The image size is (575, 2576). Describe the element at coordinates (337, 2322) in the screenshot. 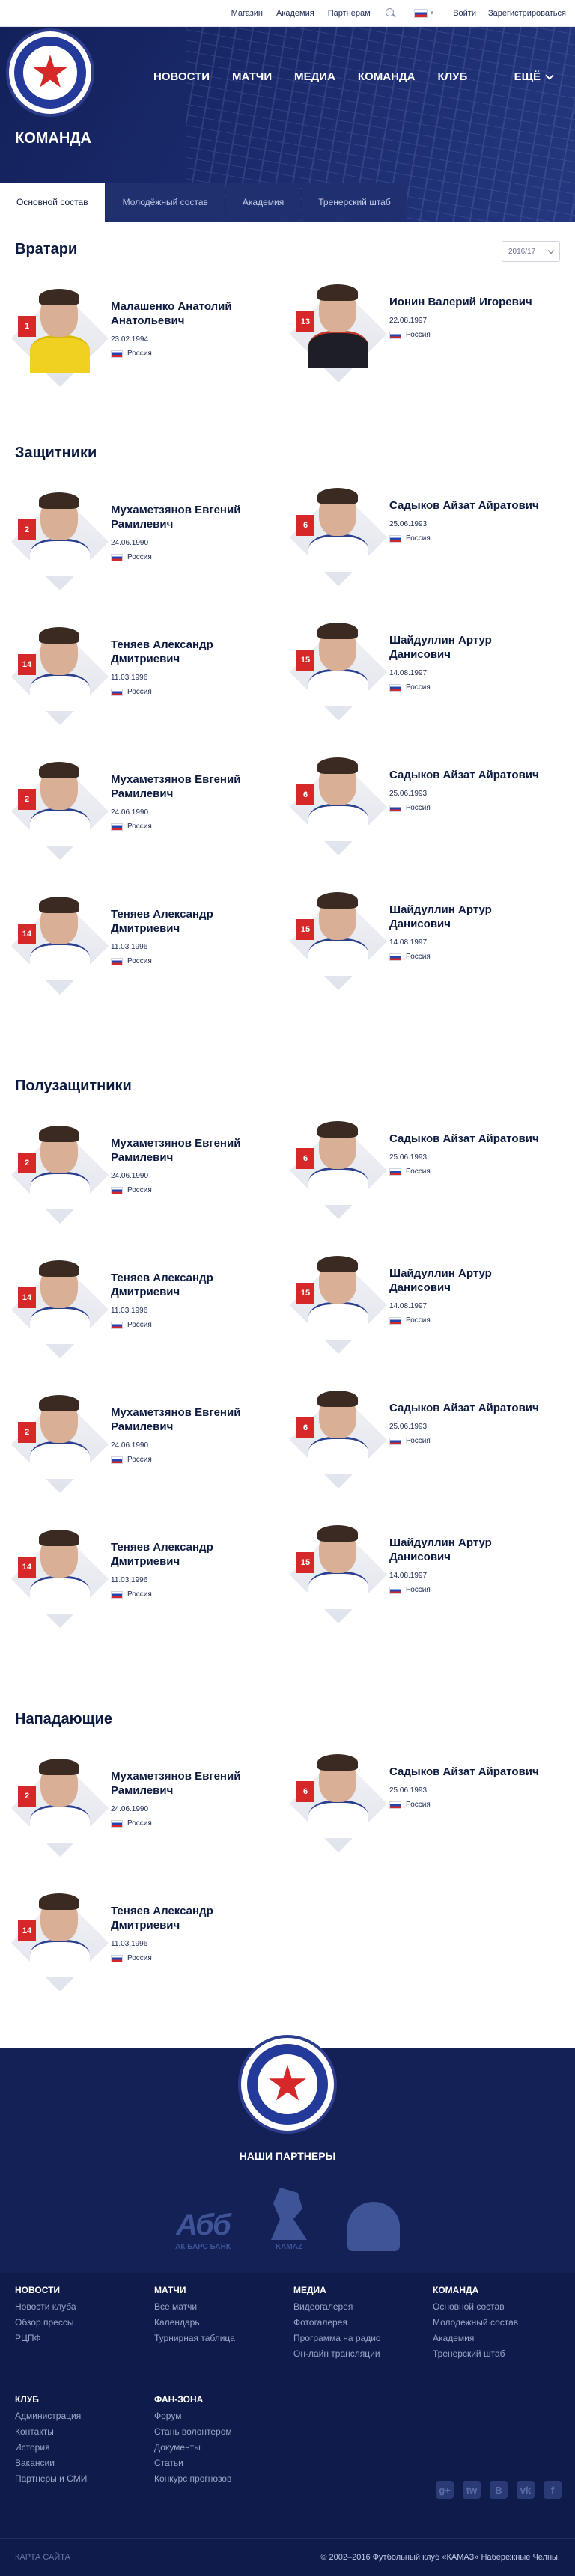

I see `footer-link: Фотогалерея` at that location.